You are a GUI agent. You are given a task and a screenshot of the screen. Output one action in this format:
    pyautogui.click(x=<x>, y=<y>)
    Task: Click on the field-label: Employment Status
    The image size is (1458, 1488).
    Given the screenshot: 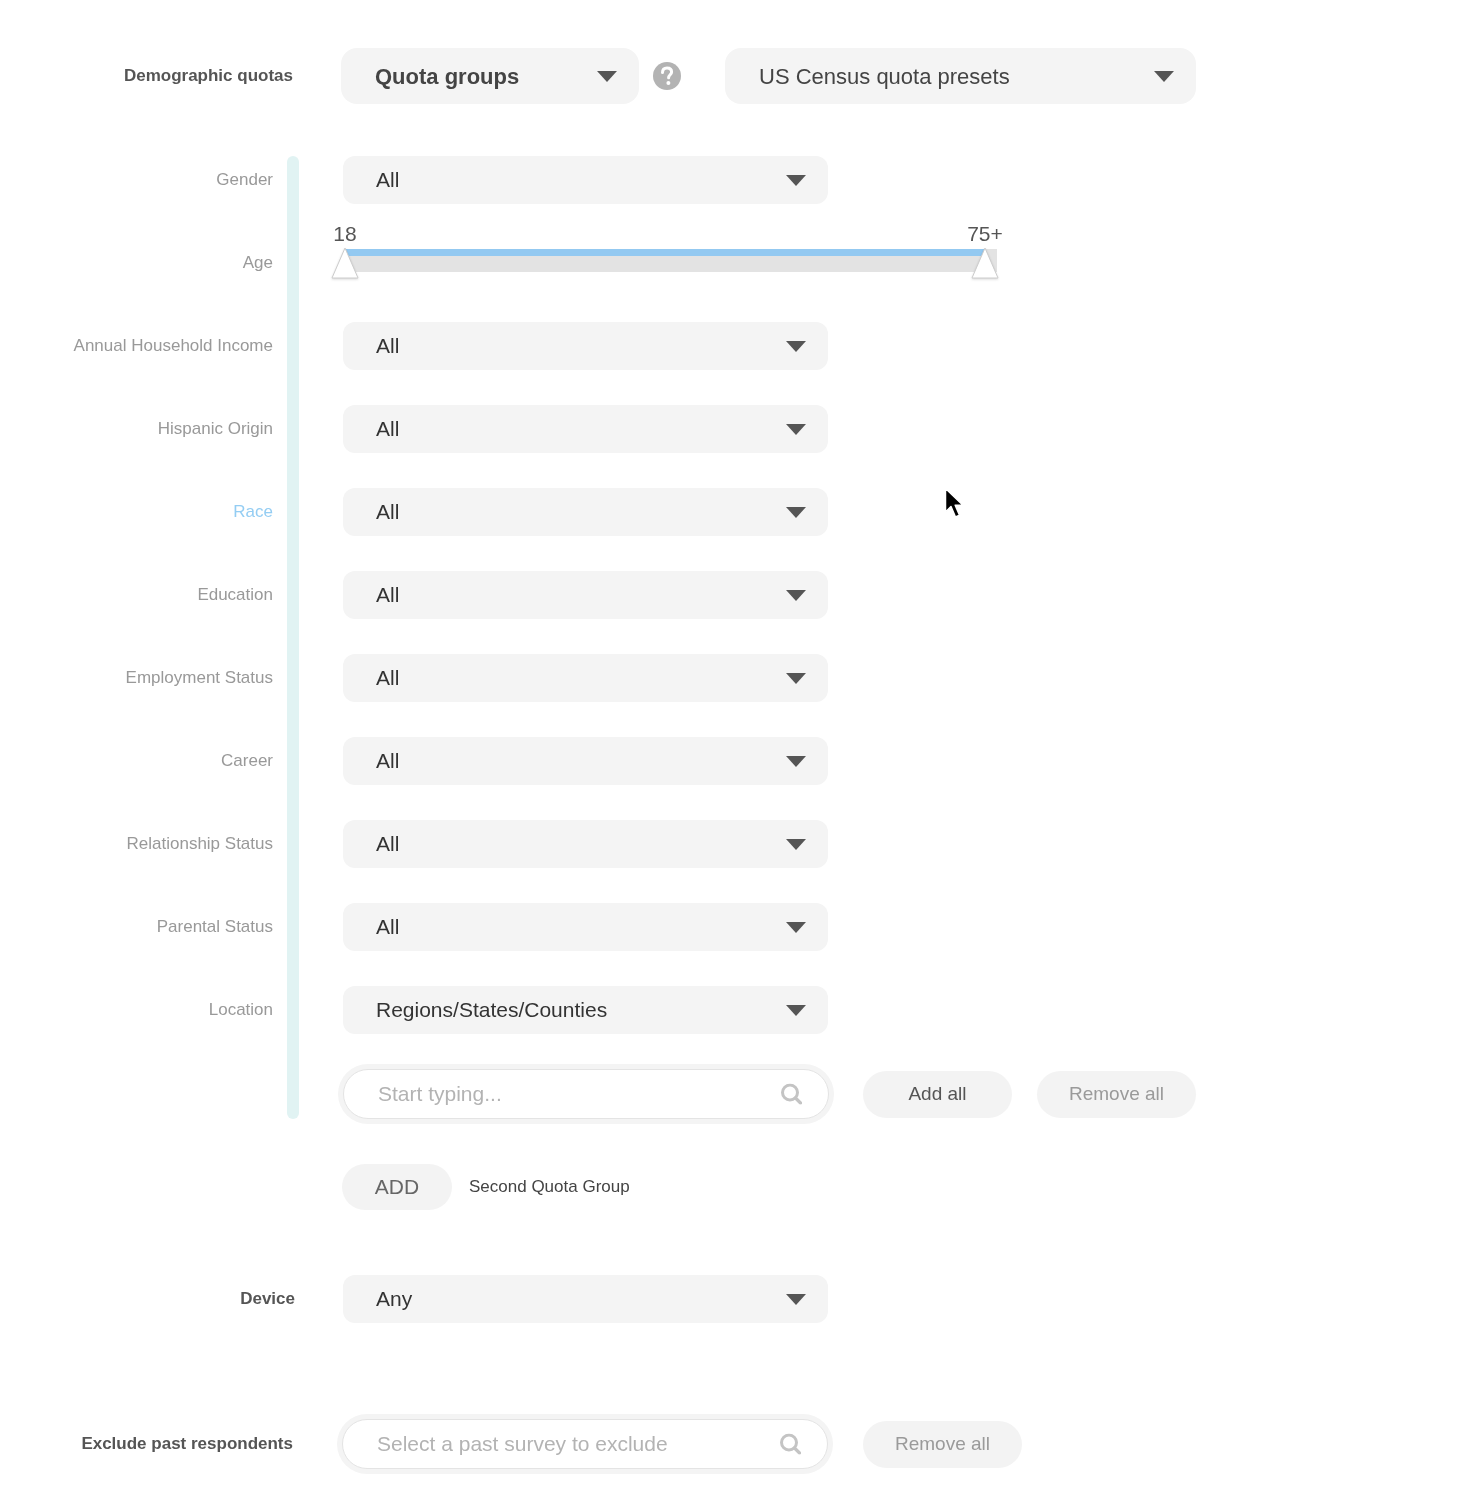 What is the action you would take?
    pyautogui.click(x=199, y=678)
    